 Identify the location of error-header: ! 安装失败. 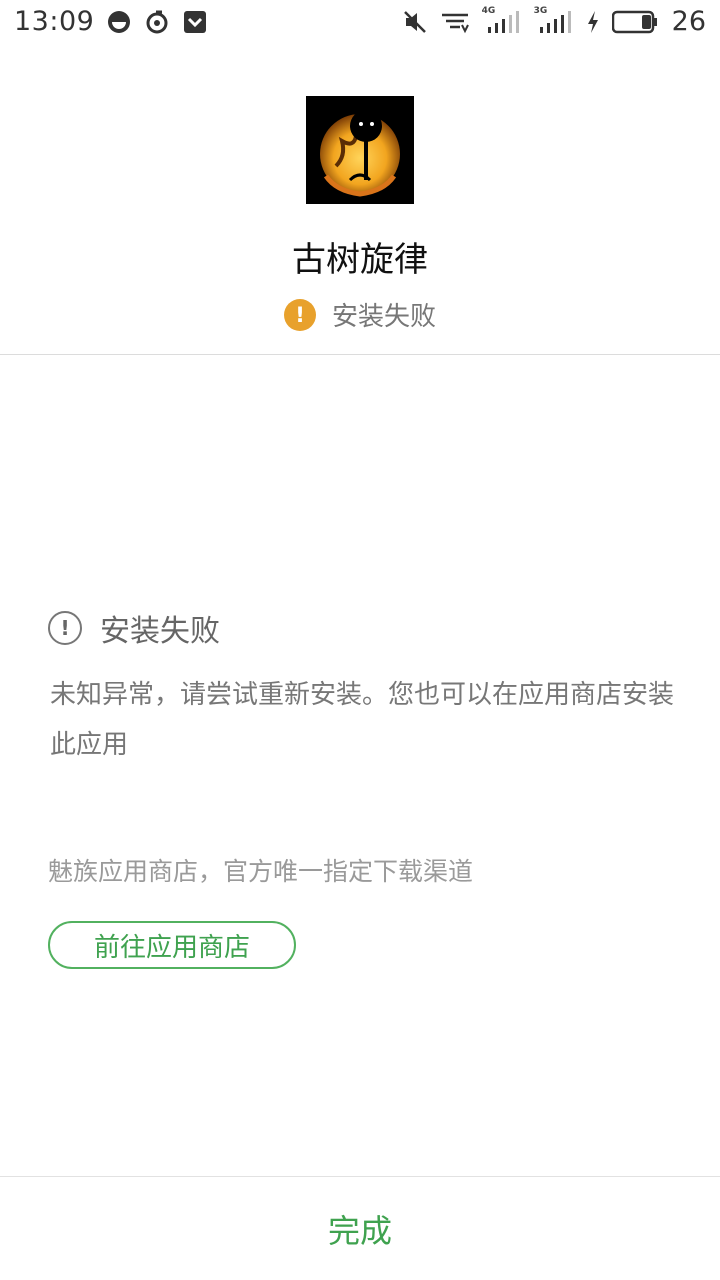
(134, 628).